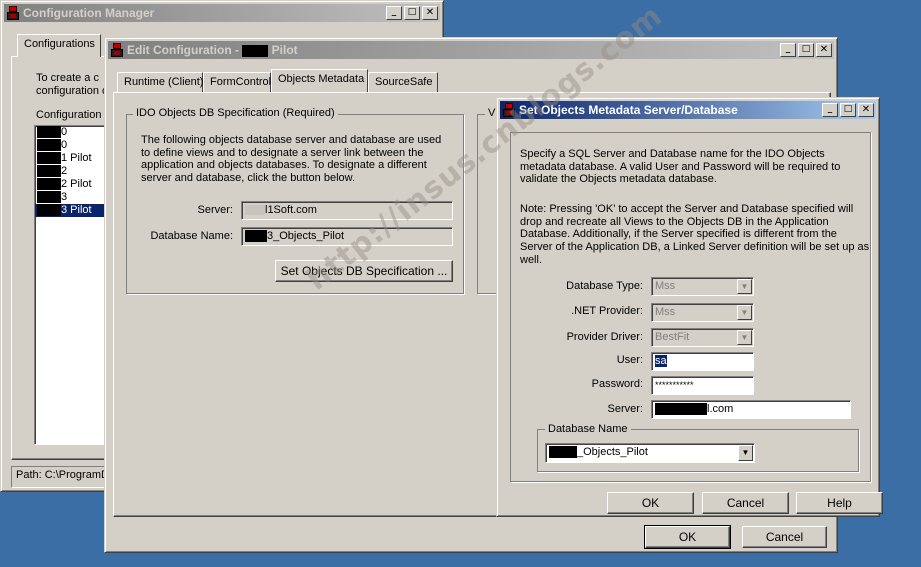  What do you see at coordinates (604, 337) in the screenshot?
I see `provider-driver-label: Provider Driver:` at bounding box center [604, 337].